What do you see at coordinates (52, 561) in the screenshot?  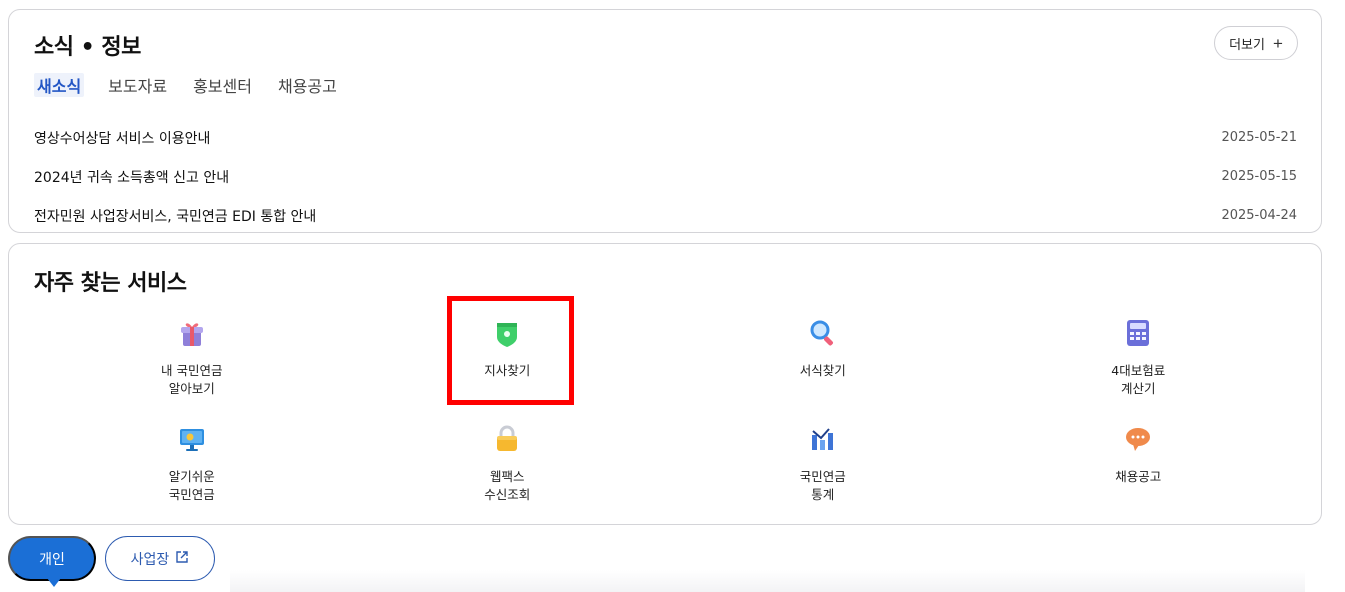 I see `tab-personal: 개인` at bounding box center [52, 561].